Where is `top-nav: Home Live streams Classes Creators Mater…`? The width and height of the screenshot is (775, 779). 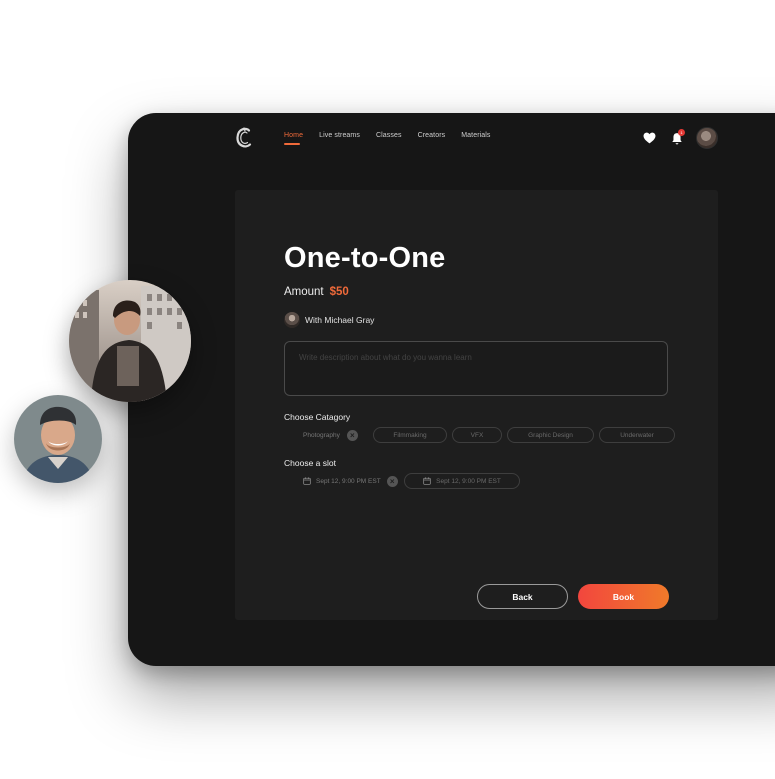 top-nav: Home Live streams Classes Creators Mater… is located at coordinates (395, 138).